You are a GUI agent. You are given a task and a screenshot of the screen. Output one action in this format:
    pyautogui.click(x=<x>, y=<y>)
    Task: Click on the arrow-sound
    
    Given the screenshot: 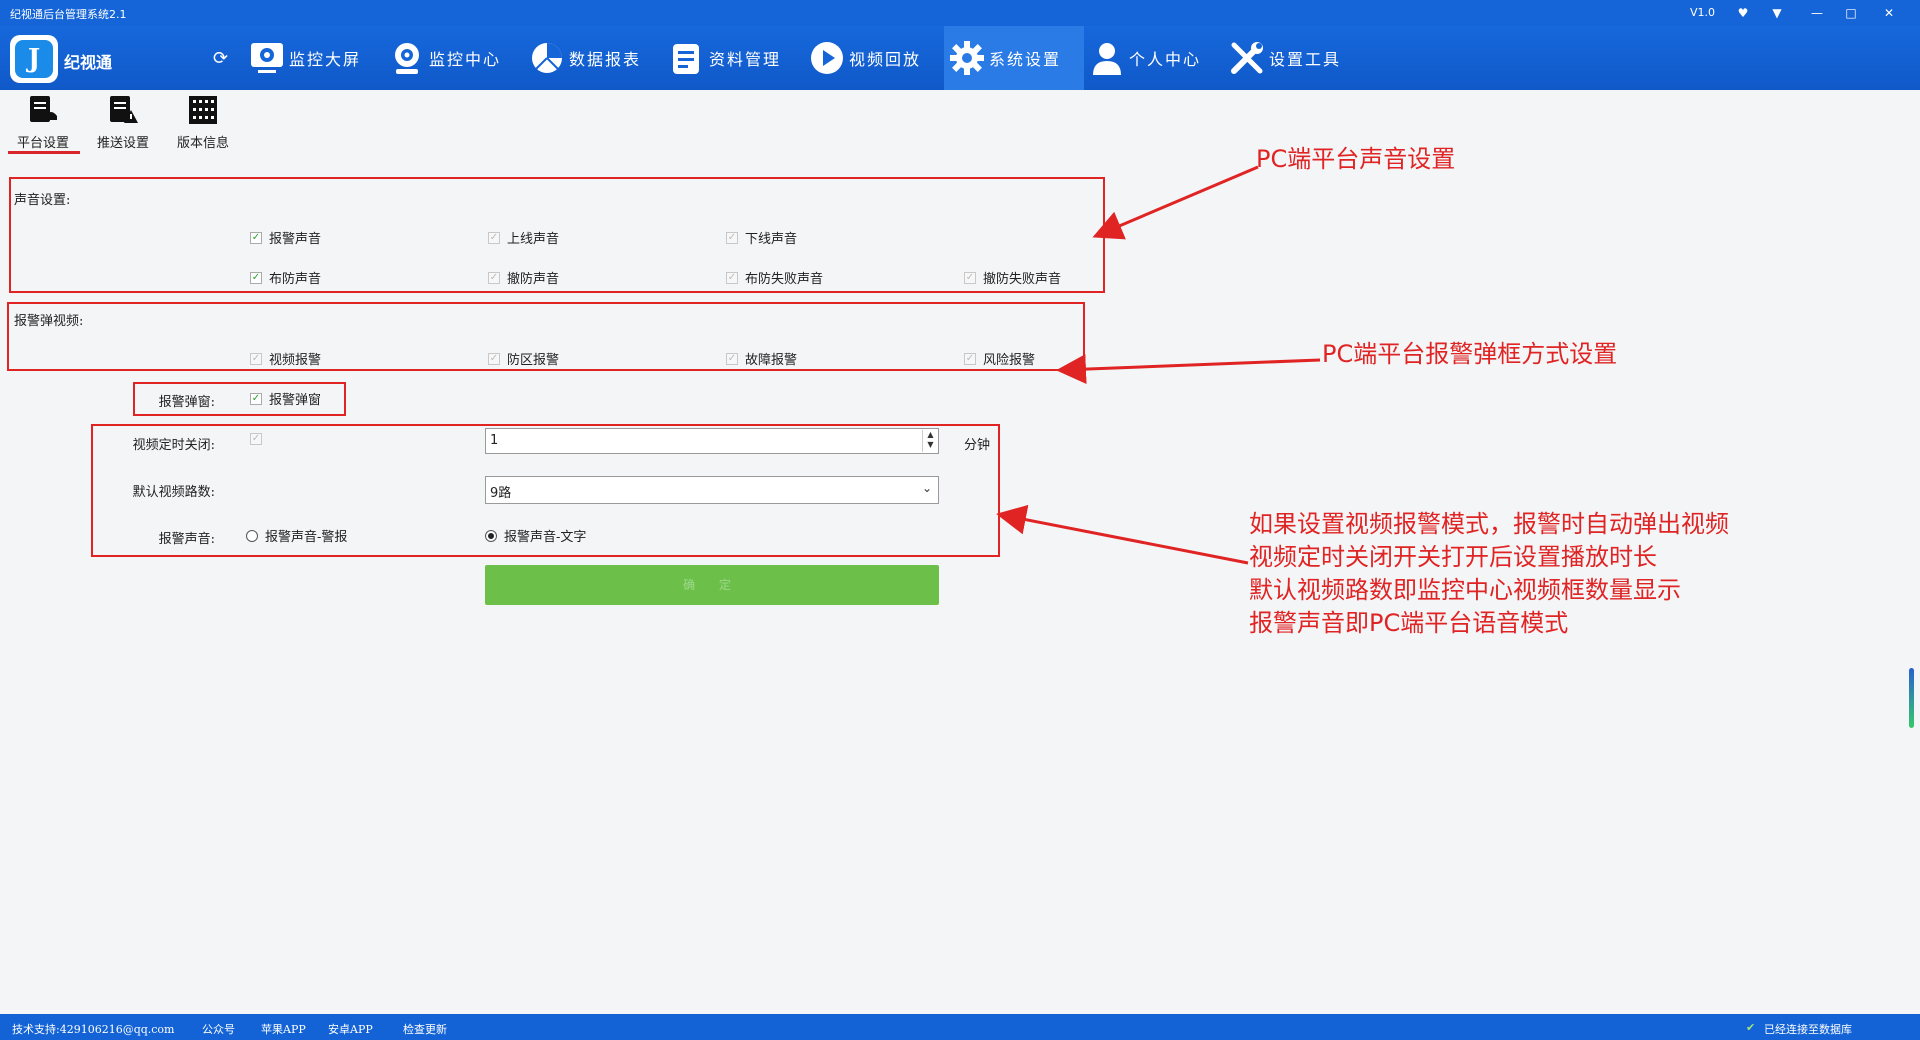 What is the action you would take?
    pyautogui.click(x=1175, y=202)
    